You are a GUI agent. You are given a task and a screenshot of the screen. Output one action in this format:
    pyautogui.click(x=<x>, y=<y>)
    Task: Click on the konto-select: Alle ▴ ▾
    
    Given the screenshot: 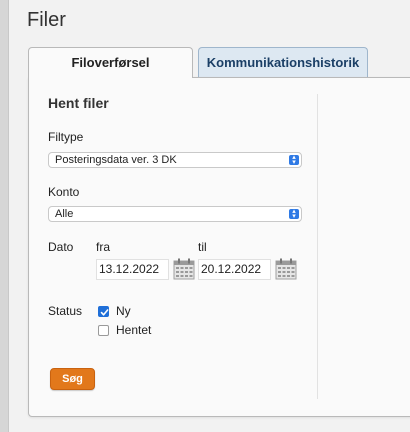 What is the action you would take?
    pyautogui.click(x=175, y=214)
    